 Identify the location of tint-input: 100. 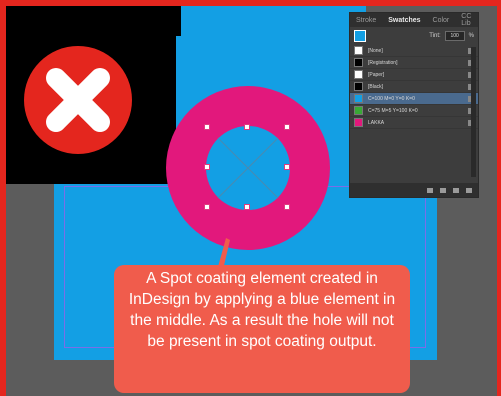
(454, 36).